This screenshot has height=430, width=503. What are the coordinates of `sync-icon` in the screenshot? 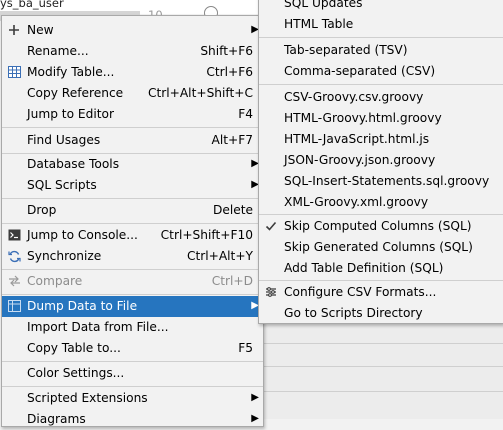 It's located at (14, 257).